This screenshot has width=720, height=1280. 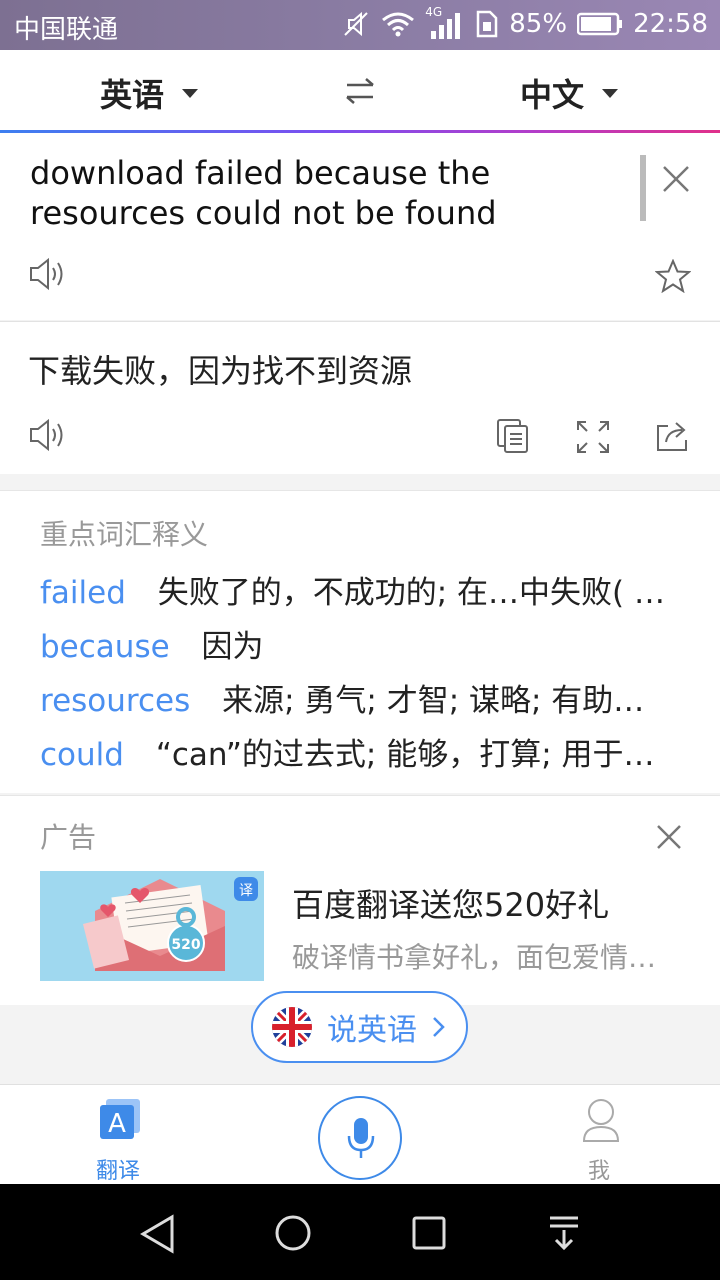 I want to click on fullscreen-icon, so click(x=593, y=437).